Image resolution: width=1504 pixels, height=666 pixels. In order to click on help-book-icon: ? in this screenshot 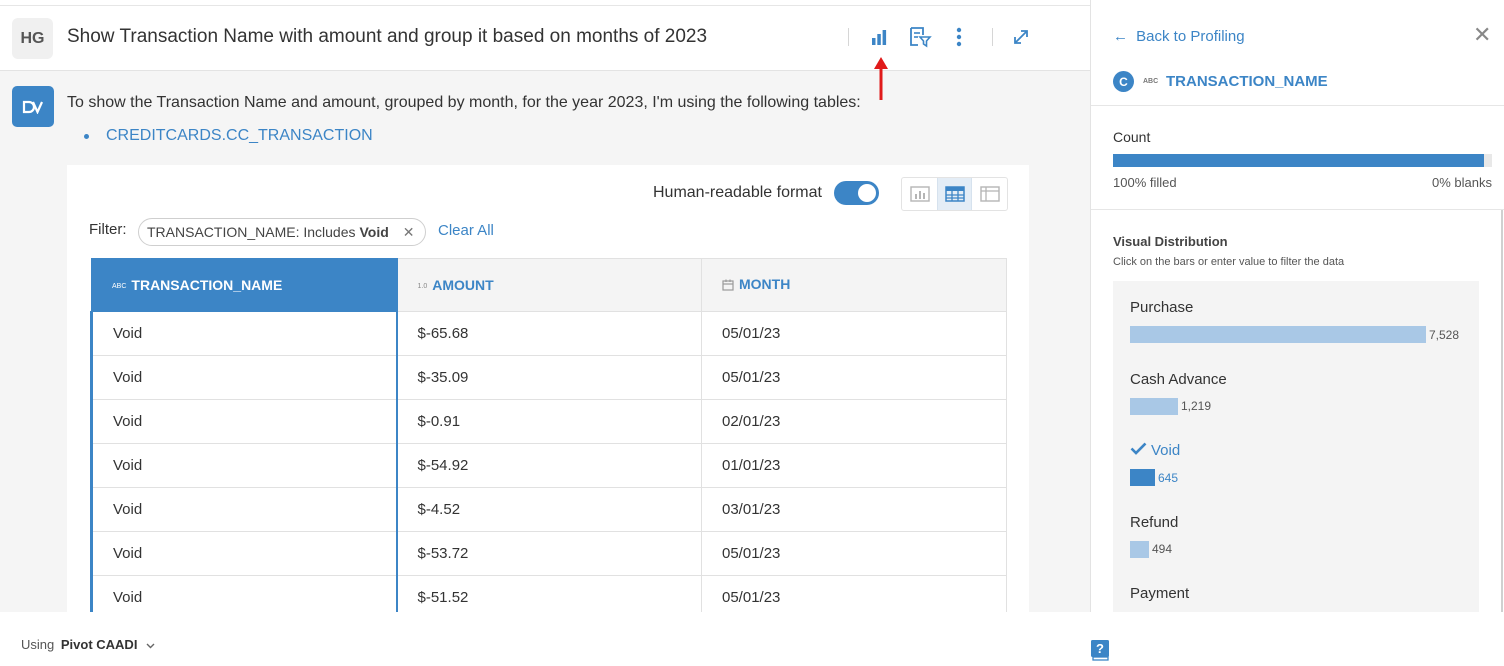, I will do `click(1100, 650)`.